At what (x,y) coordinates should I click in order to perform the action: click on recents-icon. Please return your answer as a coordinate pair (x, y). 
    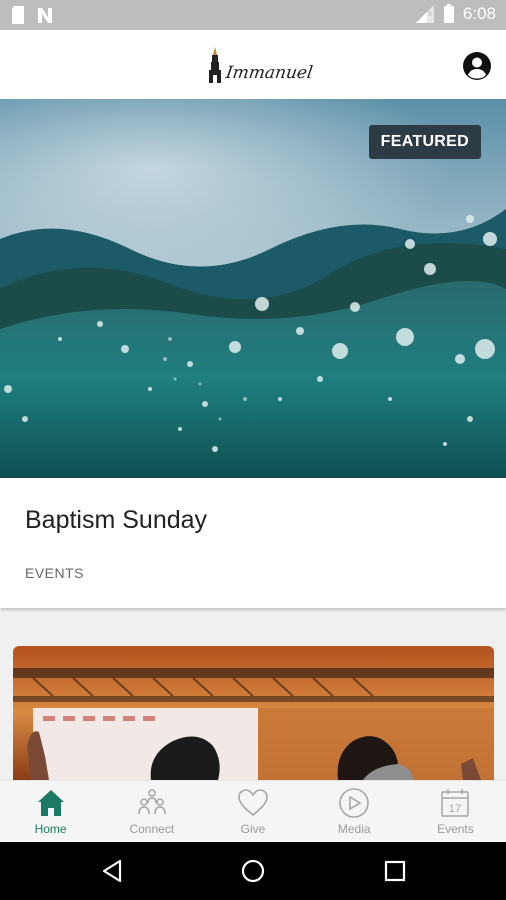
    Looking at the image, I should click on (395, 871).